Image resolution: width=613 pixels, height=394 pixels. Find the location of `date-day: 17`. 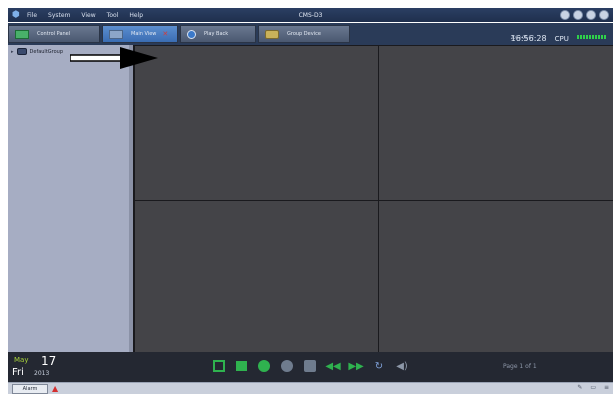

date-day: 17 is located at coordinates (49, 361).